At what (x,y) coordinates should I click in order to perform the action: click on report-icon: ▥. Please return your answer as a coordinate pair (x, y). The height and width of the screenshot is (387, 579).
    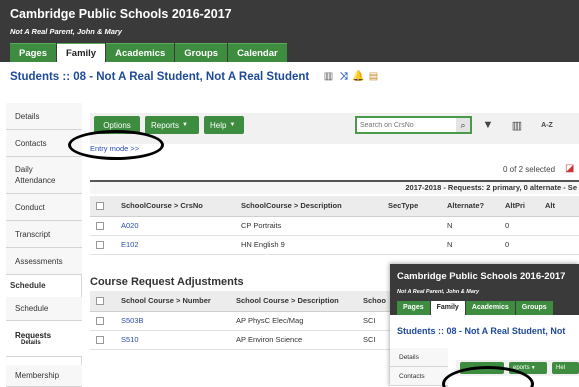
    Looking at the image, I should click on (328, 76).